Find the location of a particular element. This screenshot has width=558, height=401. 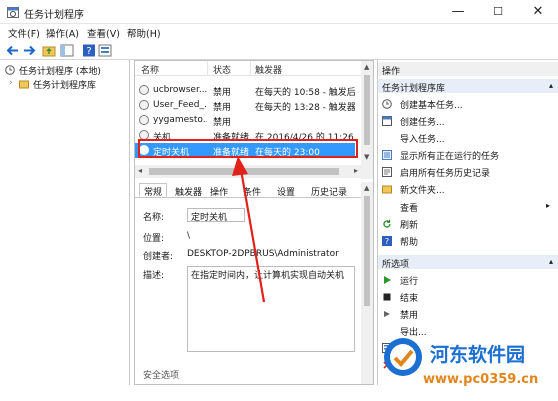

tab-settings: 设置 is located at coordinates (286, 191).